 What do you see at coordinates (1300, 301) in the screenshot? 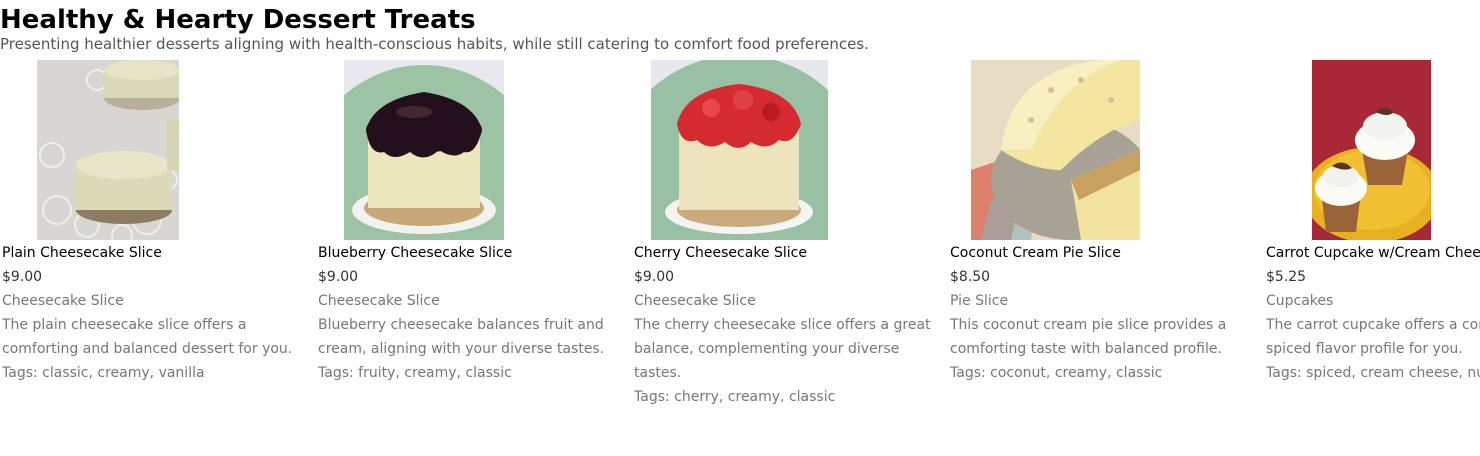
I see `product-category: Cupcakes` at bounding box center [1300, 301].